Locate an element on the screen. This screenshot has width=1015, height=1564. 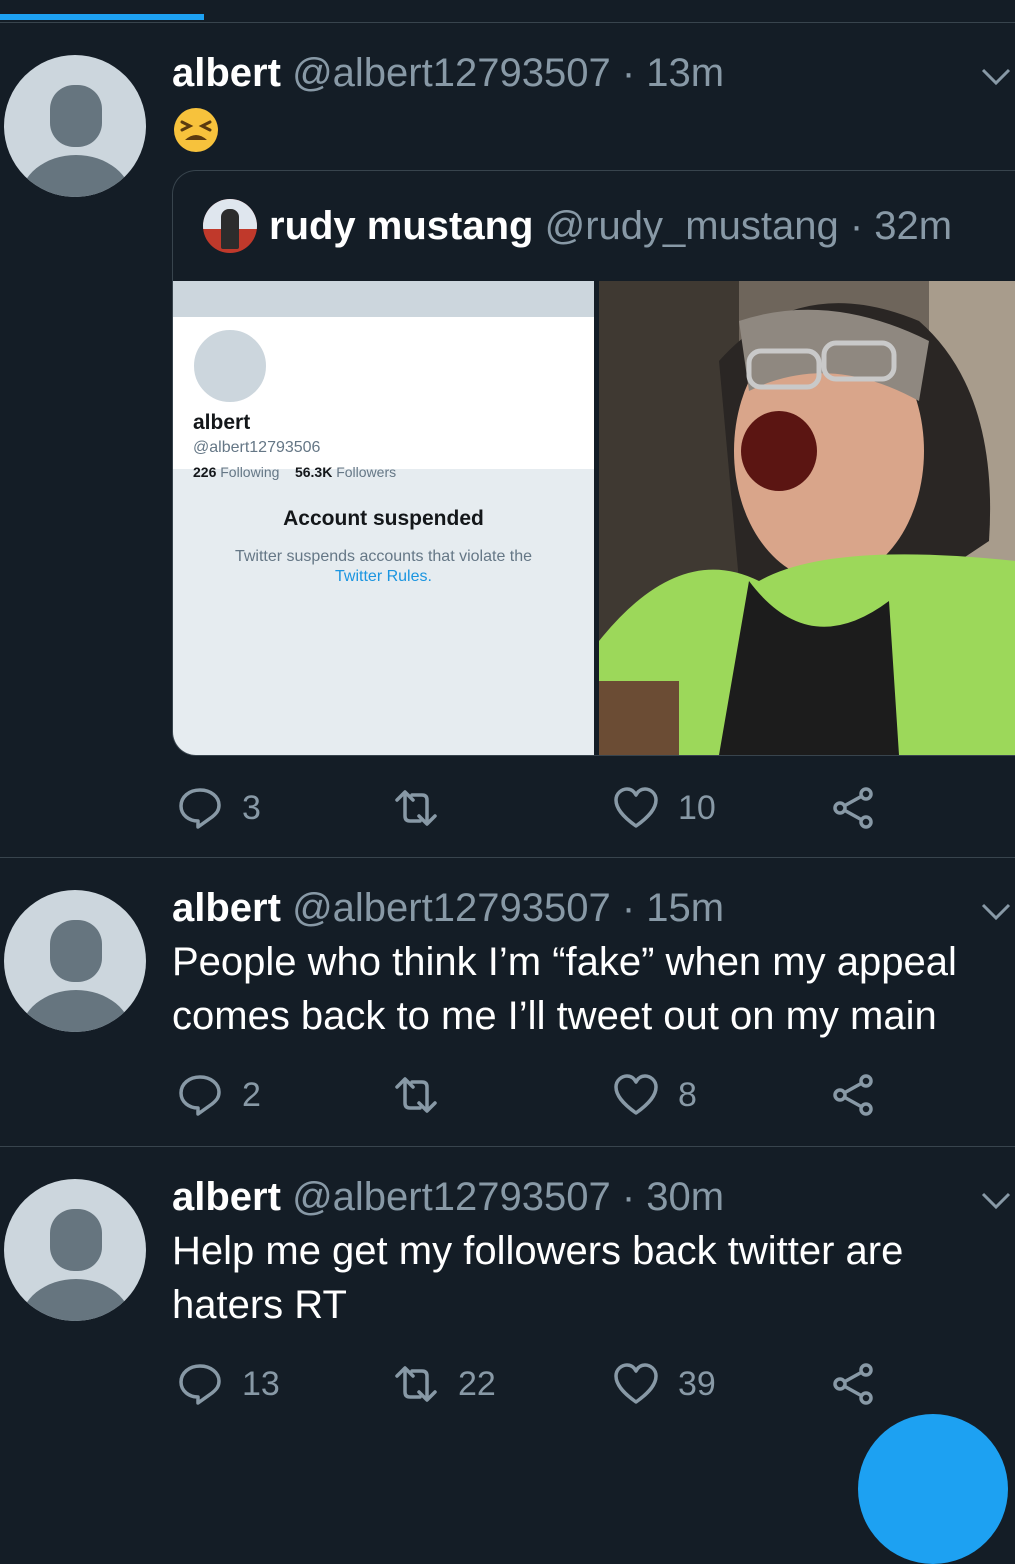
like-action: 10 is located at coordinates (665, 808).